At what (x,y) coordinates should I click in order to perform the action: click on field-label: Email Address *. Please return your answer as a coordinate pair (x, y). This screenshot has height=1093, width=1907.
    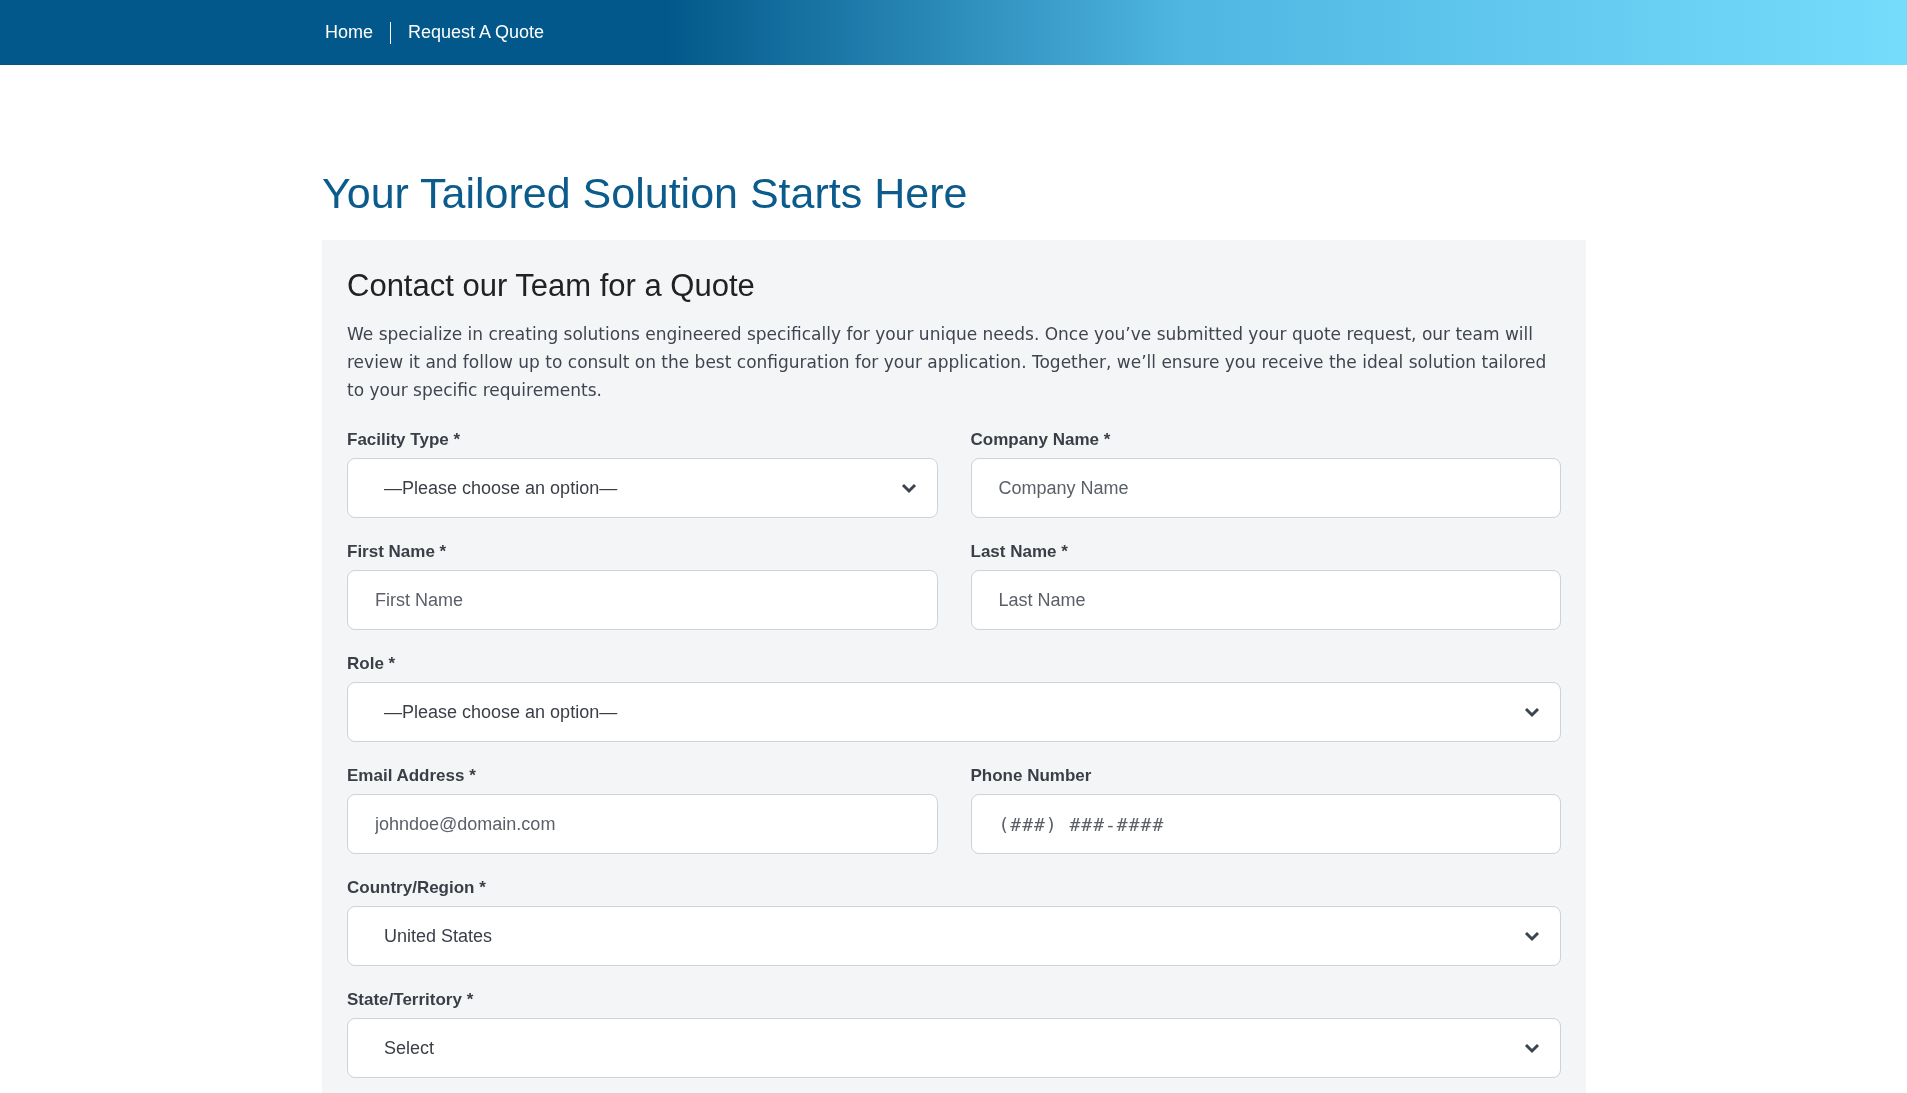
    Looking at the image, I should click on (411, 776).